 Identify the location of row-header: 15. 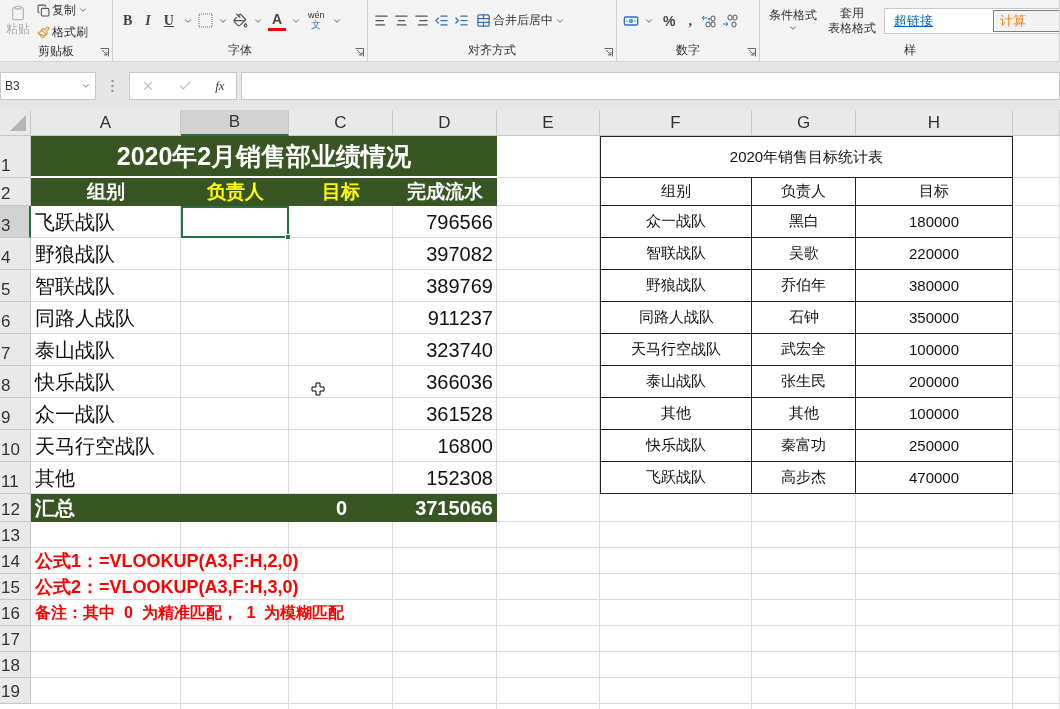
(15, 587).